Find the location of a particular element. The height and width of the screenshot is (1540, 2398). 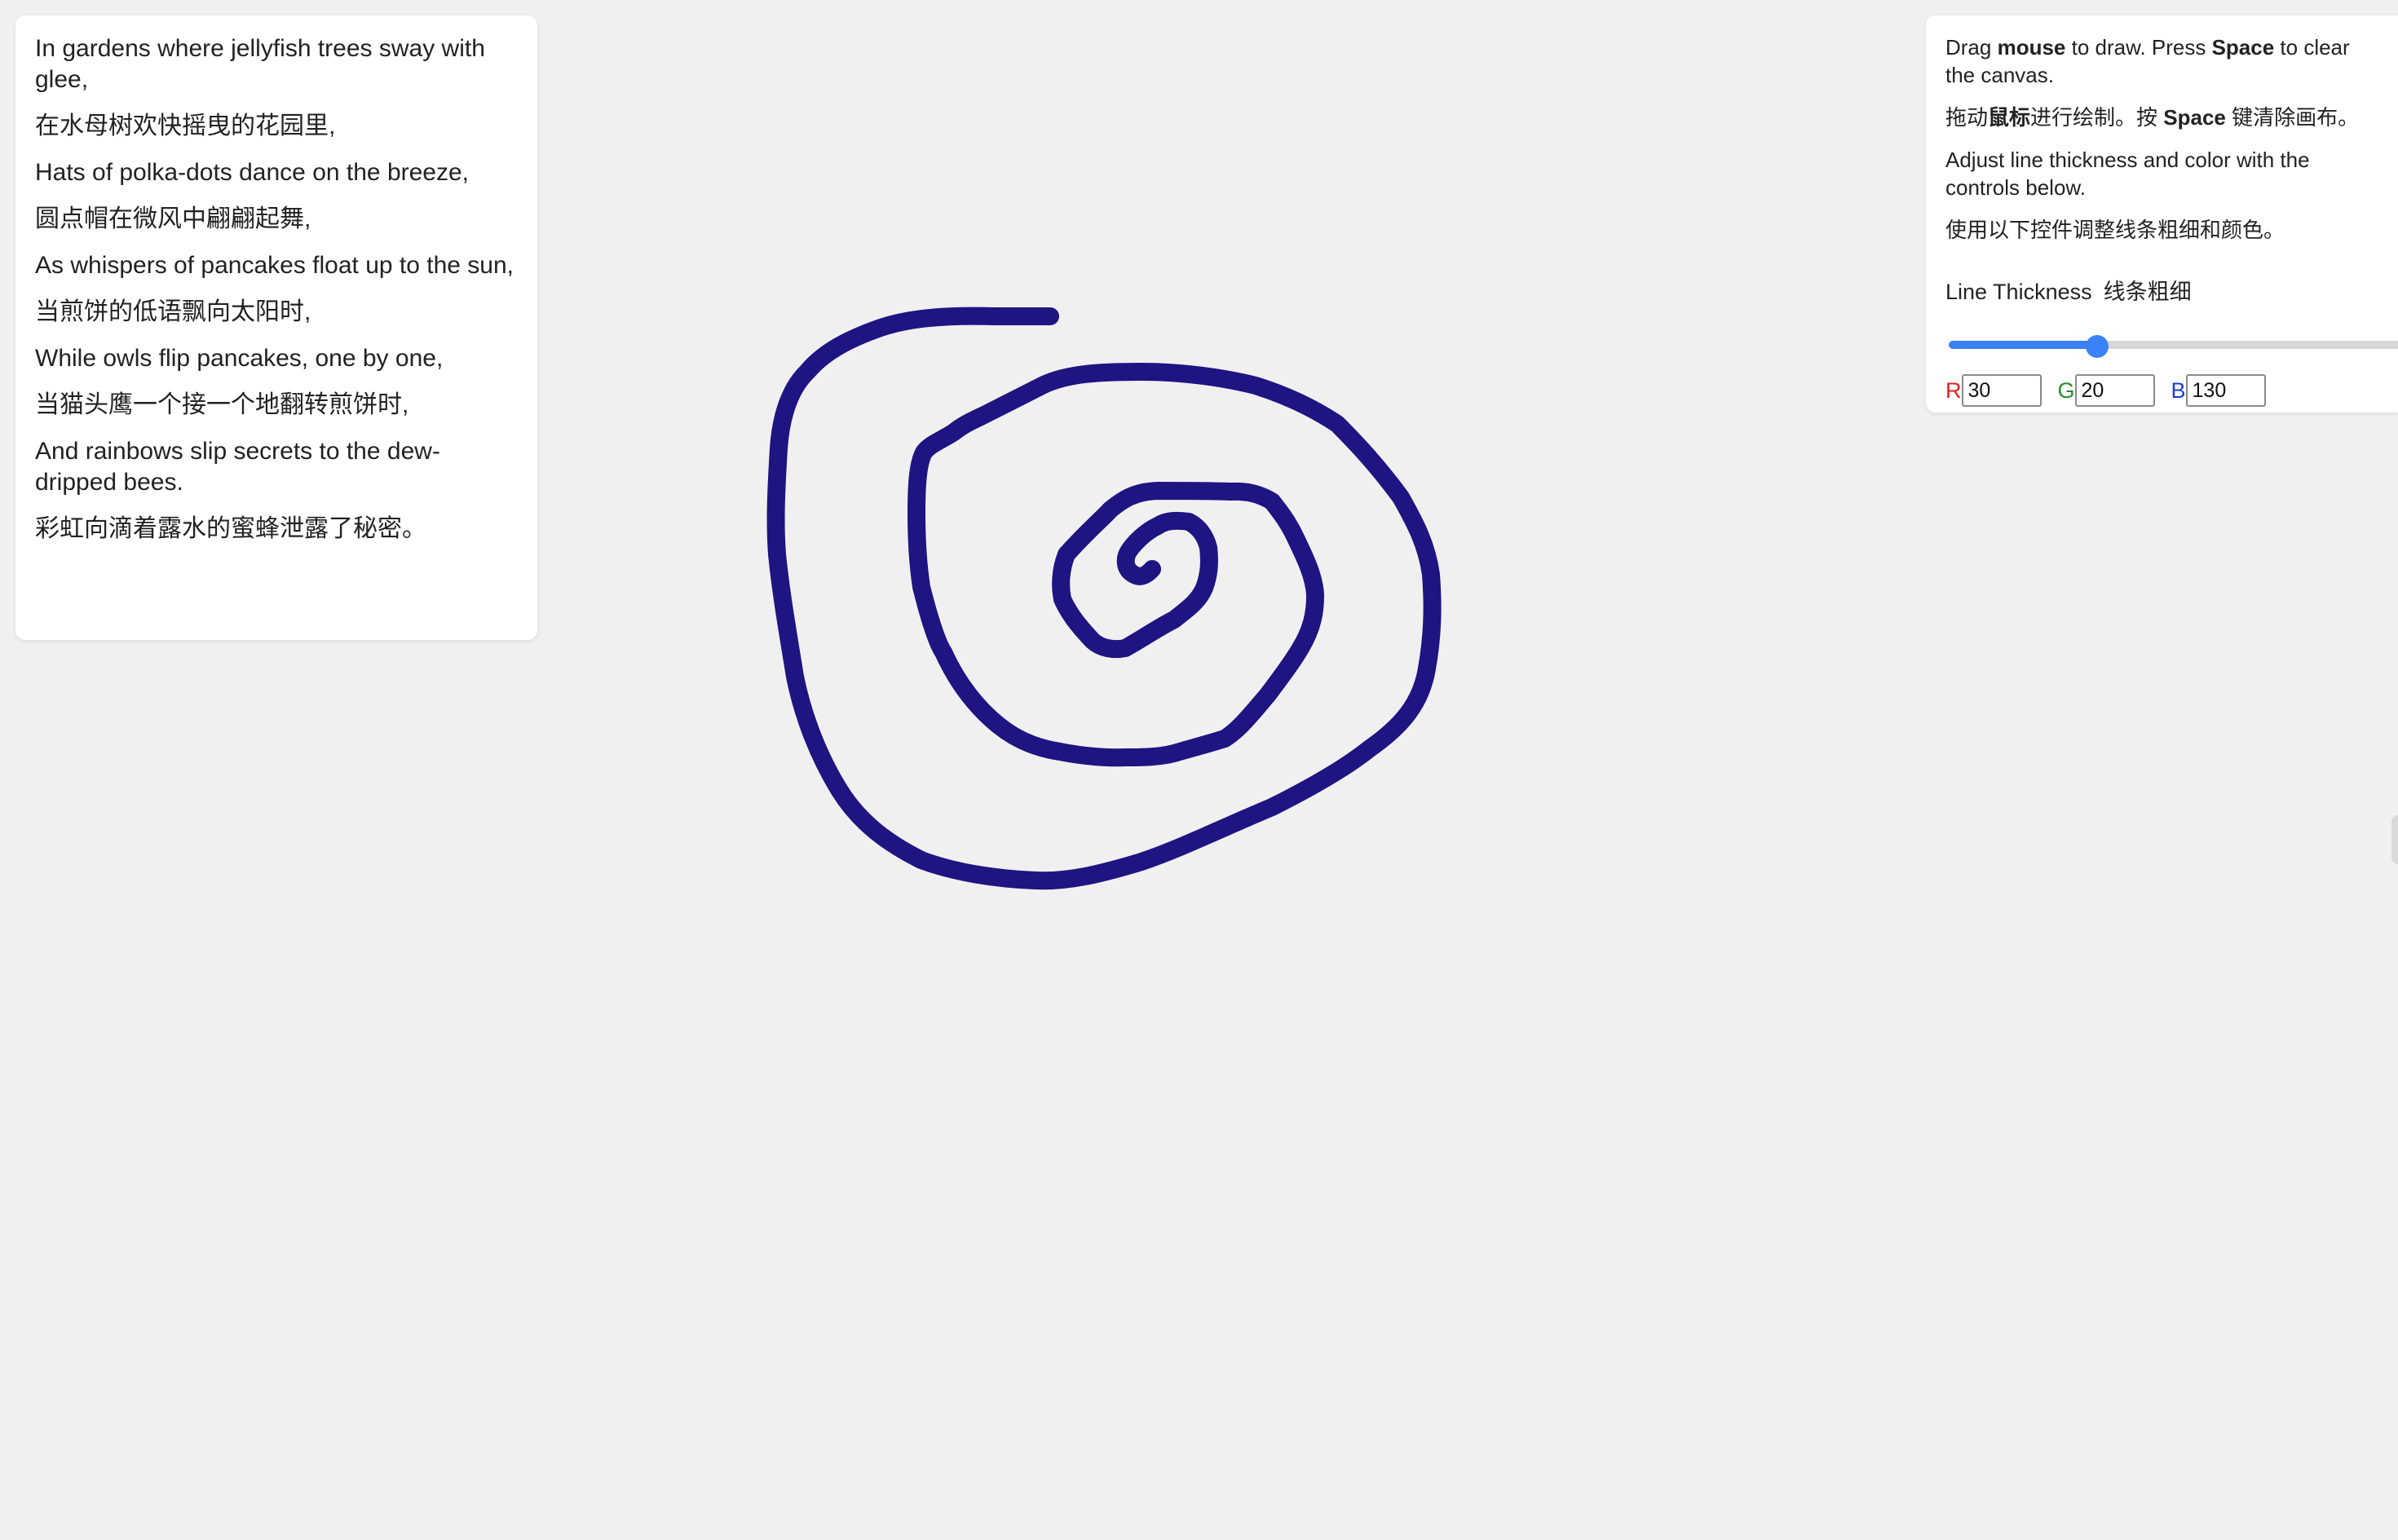

line-thickness-label: Line Thickness 线条粗细 is located at coordinates (2068, 292).